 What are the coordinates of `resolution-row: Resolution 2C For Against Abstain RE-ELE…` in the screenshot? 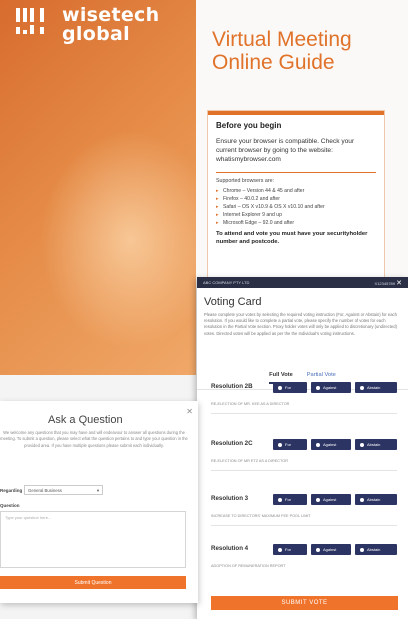 It's located at (304, 457).